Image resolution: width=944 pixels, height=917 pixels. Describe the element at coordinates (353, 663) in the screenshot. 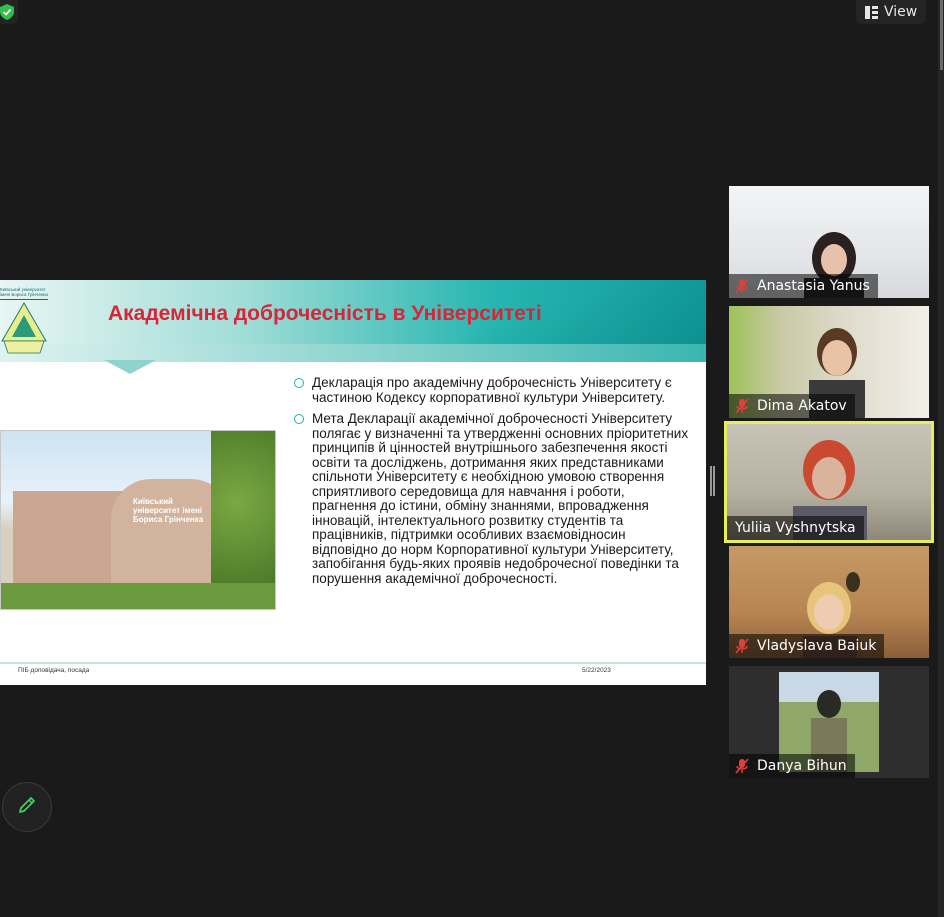

I see `slide-footer-divider` at that location.